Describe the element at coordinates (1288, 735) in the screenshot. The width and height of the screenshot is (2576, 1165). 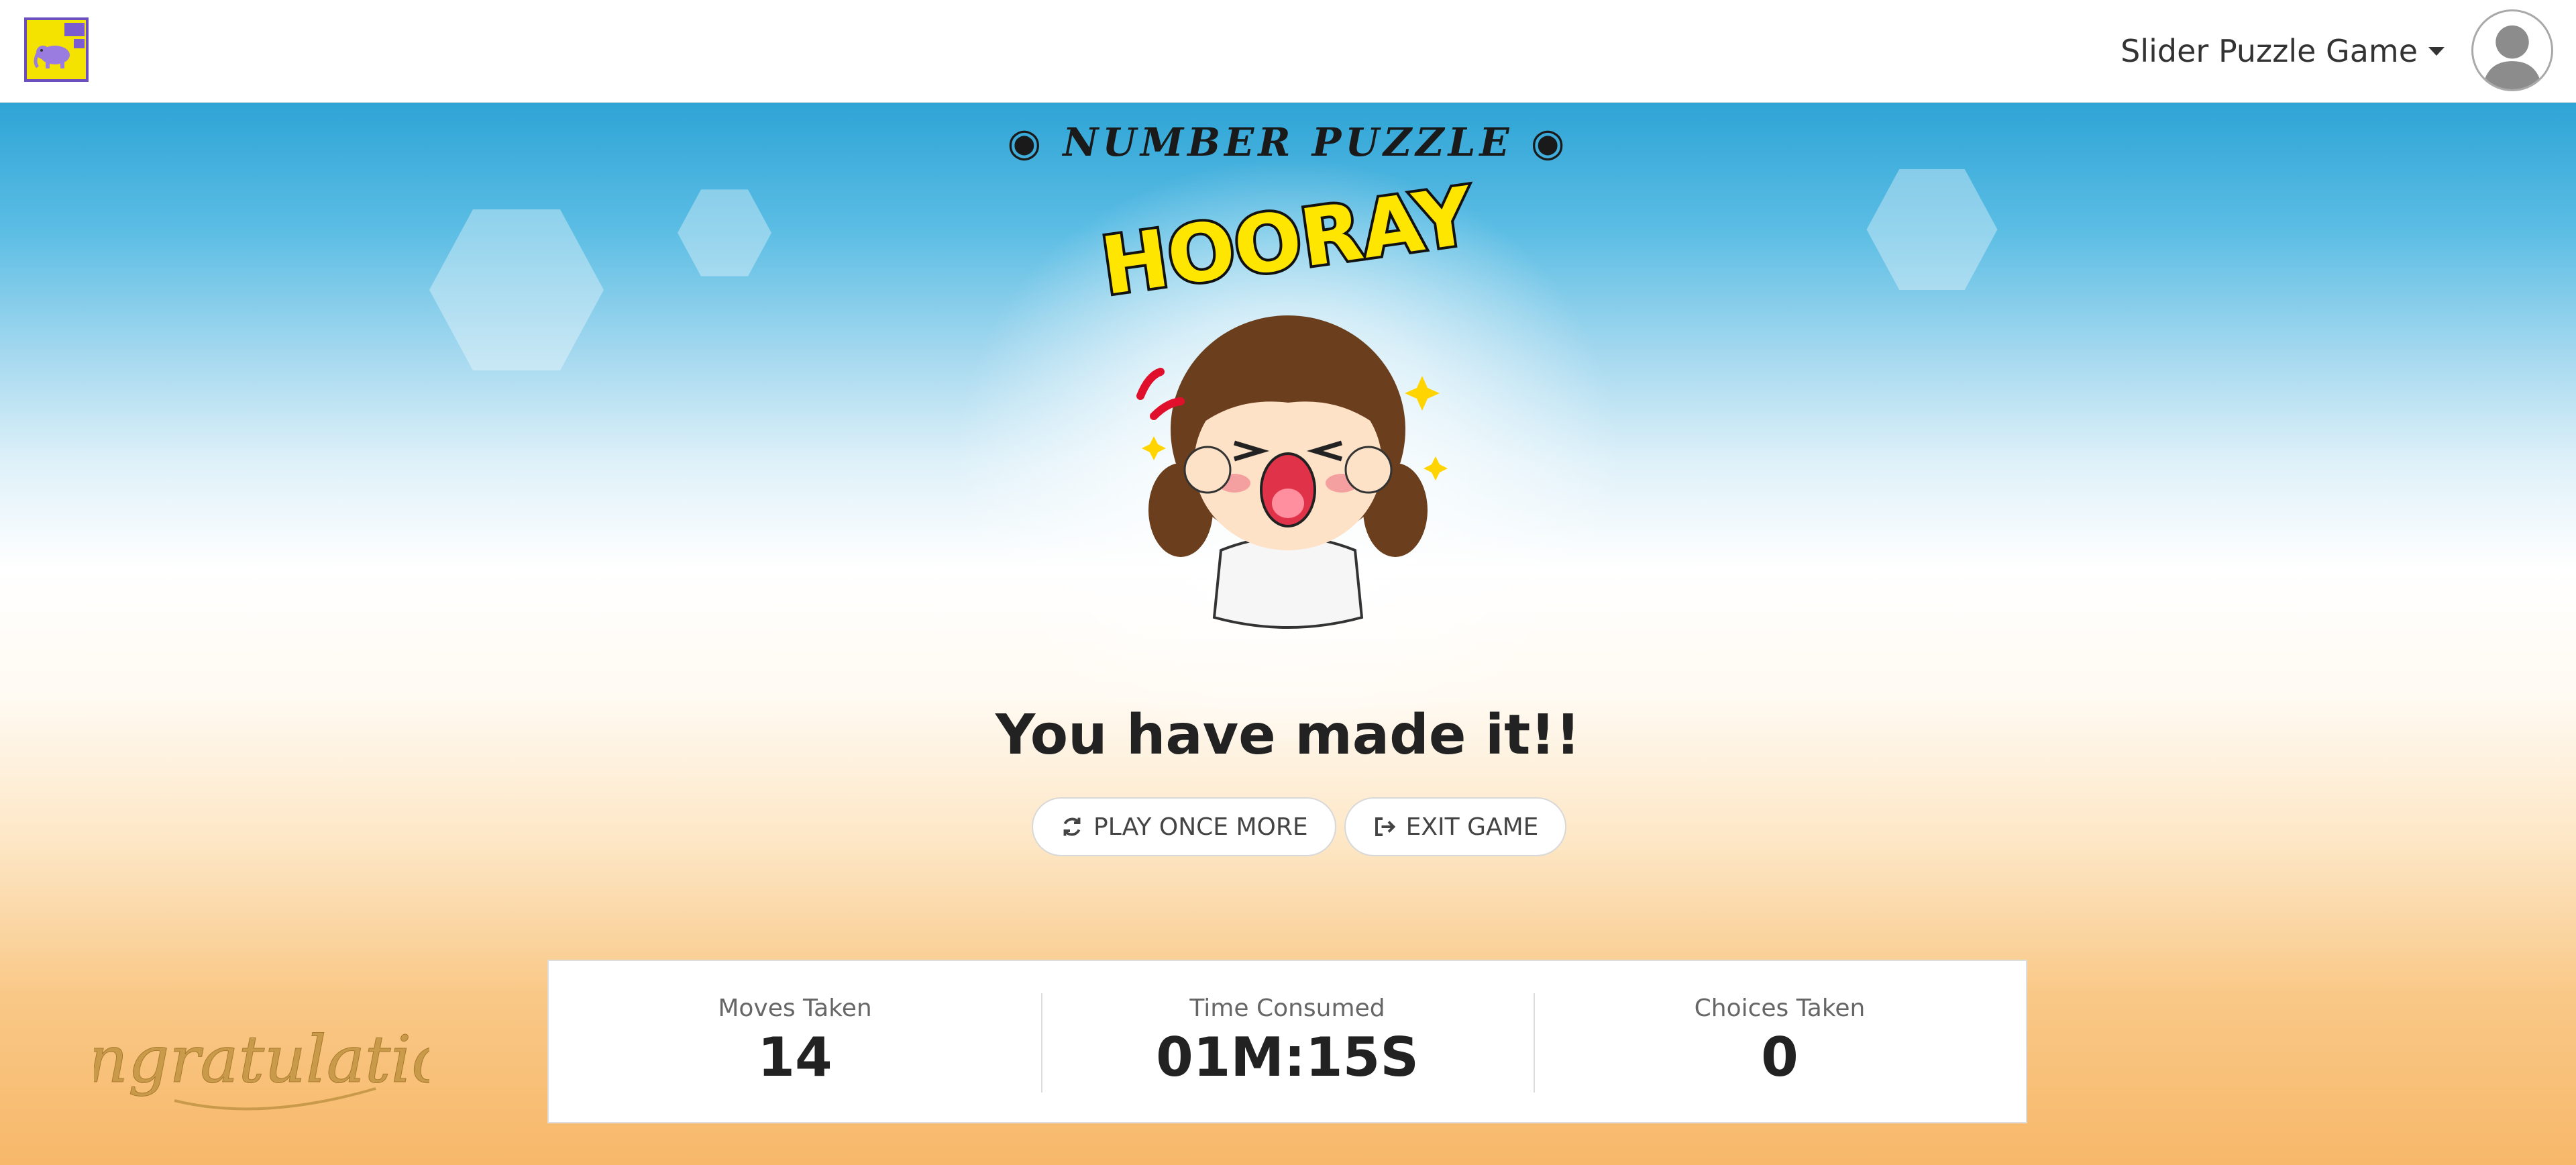
I see `success-headline: You have made it!!` at that location.